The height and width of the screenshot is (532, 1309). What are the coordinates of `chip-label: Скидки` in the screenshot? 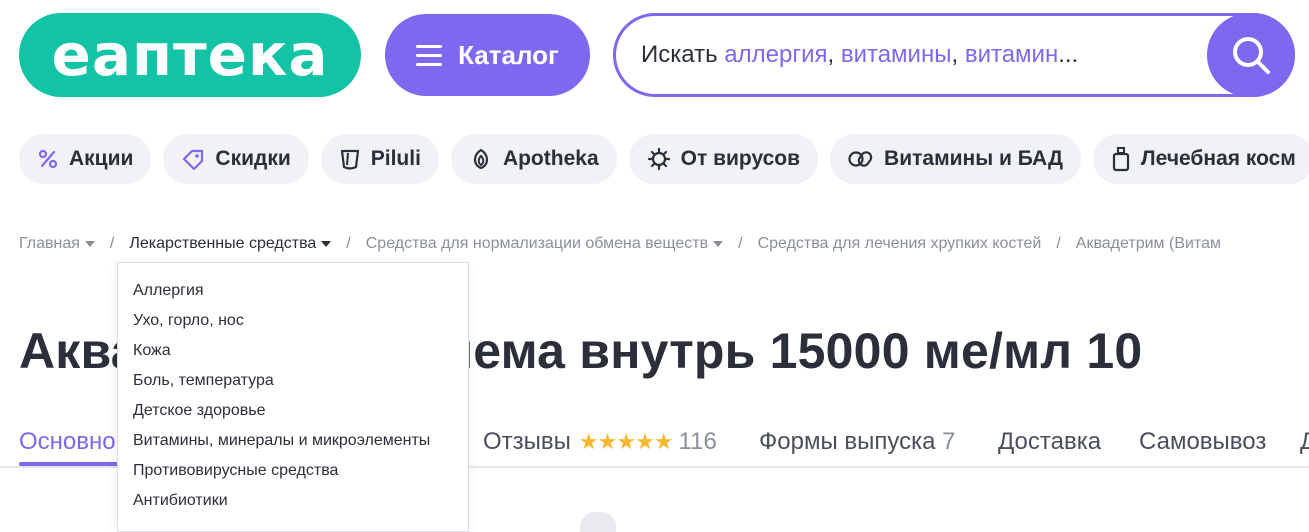 It's located at (253, 158).